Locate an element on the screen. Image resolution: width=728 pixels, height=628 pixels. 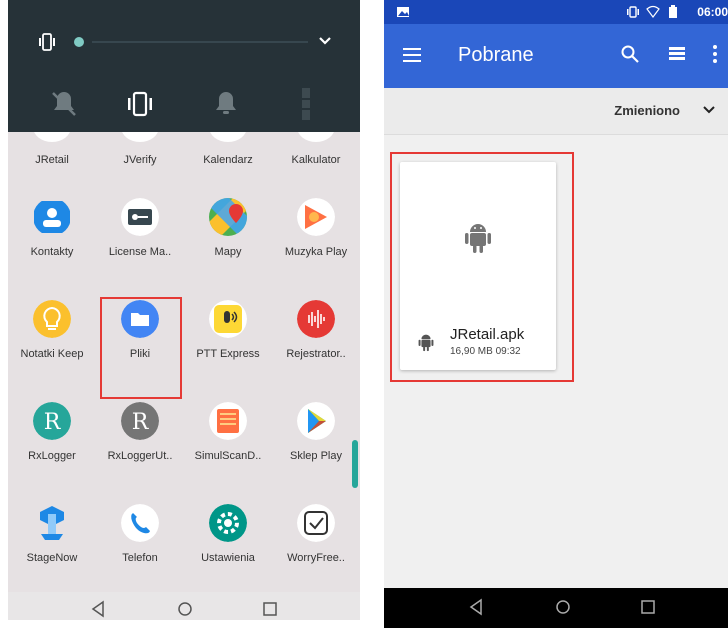
key-icon is located at coordinates (140, 217).